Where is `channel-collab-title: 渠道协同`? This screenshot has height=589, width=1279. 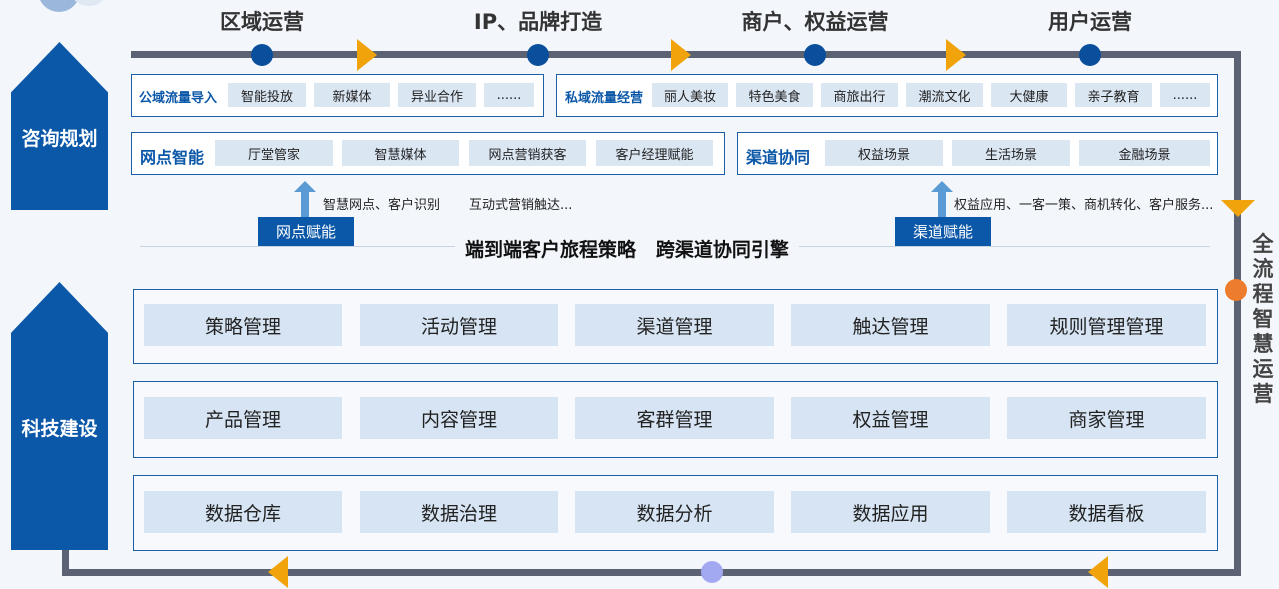 channel-collab-title: 渠道协同 is located at coordinates (778, 157).